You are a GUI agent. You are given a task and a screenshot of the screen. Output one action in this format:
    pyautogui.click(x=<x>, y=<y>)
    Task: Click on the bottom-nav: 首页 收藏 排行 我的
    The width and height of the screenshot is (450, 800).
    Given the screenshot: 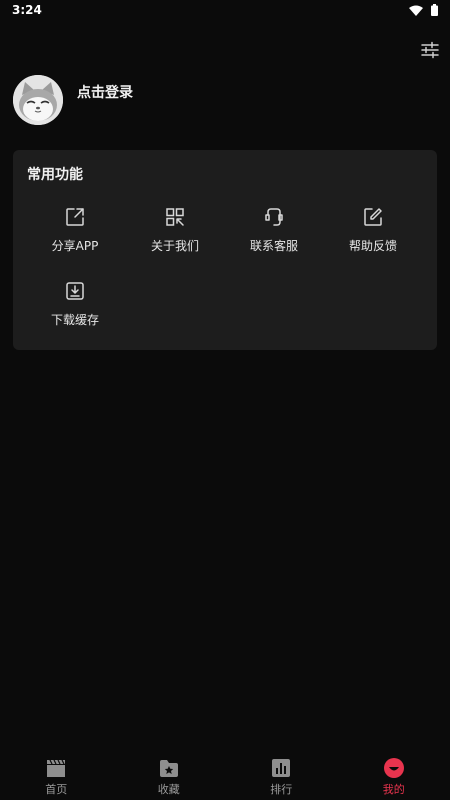 What is the action you would take?
    pyautogui.click(x=225, y=775)
    